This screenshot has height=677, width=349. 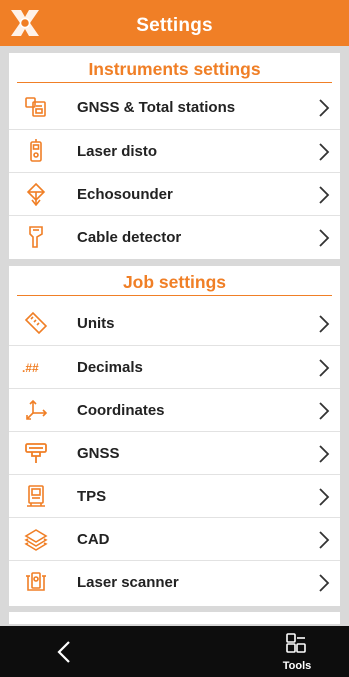 I want to click on section-title-instruments: Instruments settings, so click(x=174, y=69).